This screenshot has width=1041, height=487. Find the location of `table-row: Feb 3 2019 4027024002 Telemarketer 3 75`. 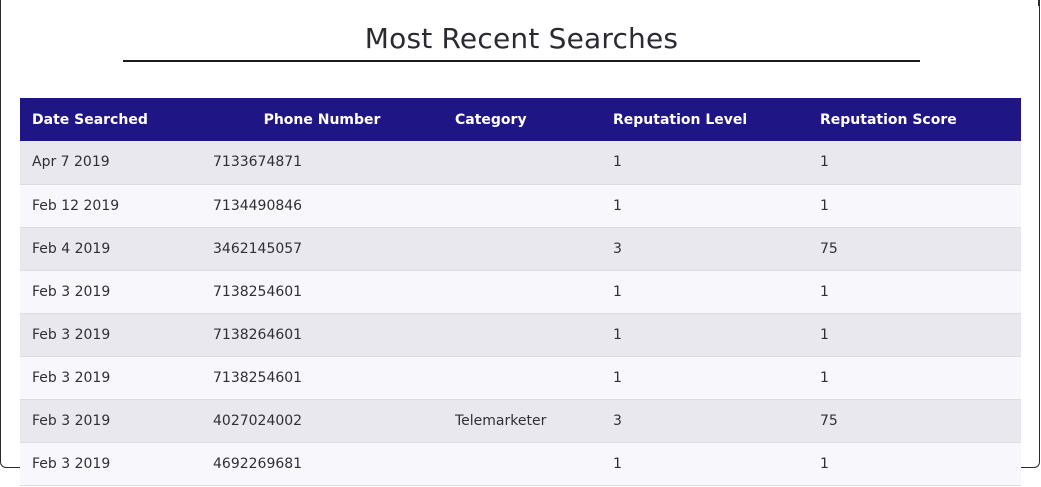

table-row: Feb 3 2019 4027024002 Telemarketer 3 75 is located at coordinates (520, 420).